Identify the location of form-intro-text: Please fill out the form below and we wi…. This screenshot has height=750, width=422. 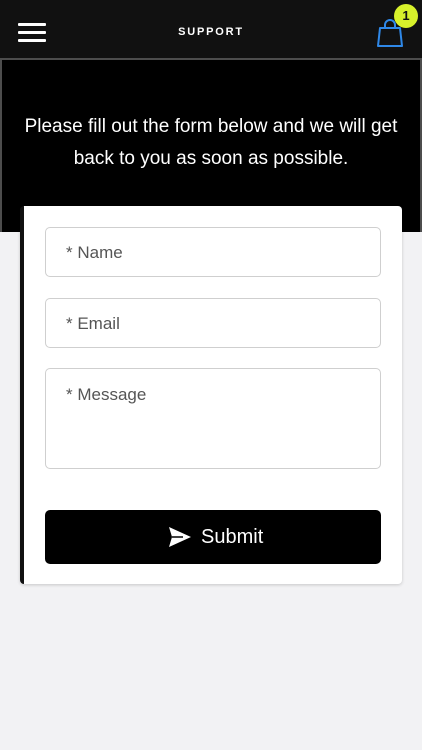
(211, 142).